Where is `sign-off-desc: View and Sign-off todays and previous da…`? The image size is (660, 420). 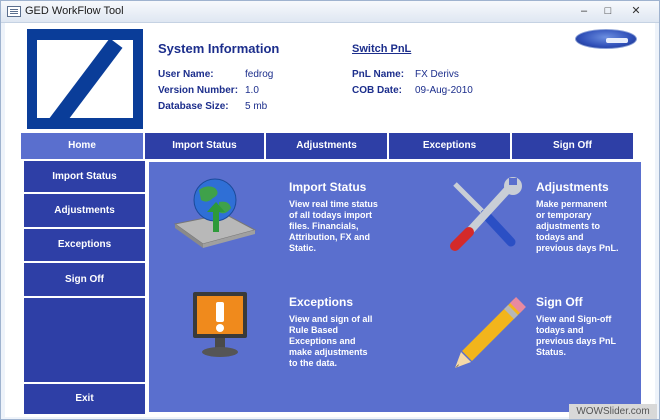
sign-off-desc: View and Sign-off todays and previous da… is located at coordinates (586, 336).